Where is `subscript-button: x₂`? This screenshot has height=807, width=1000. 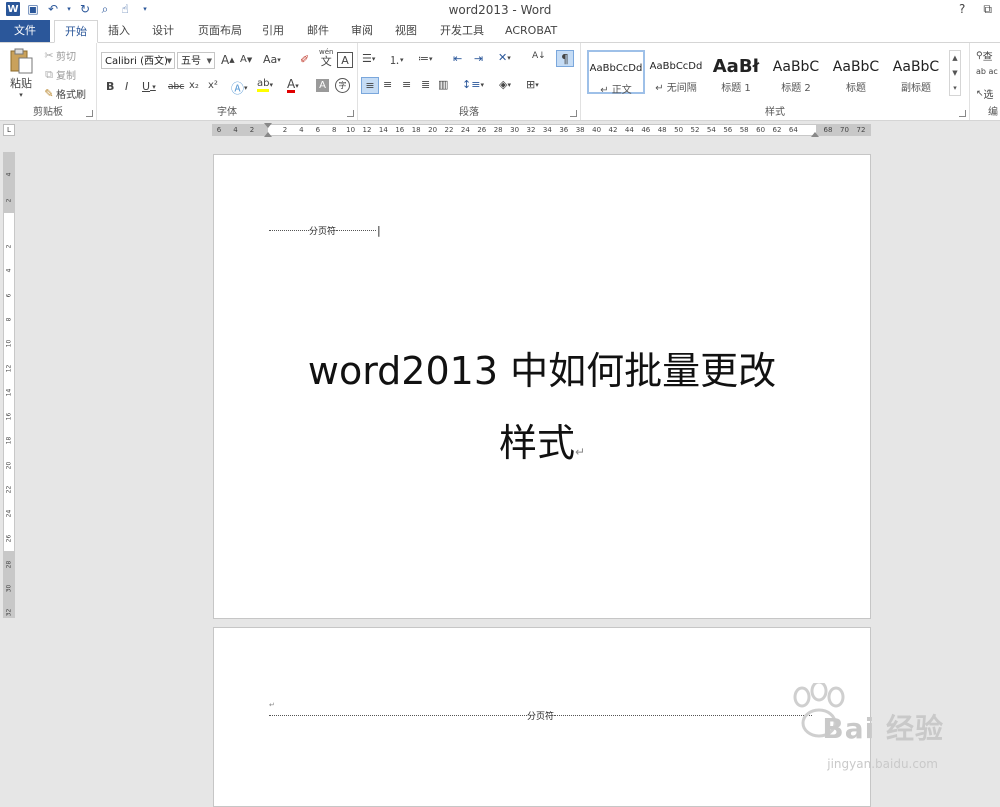 subscript-button: x₂ is located at coordinates (194, 85).